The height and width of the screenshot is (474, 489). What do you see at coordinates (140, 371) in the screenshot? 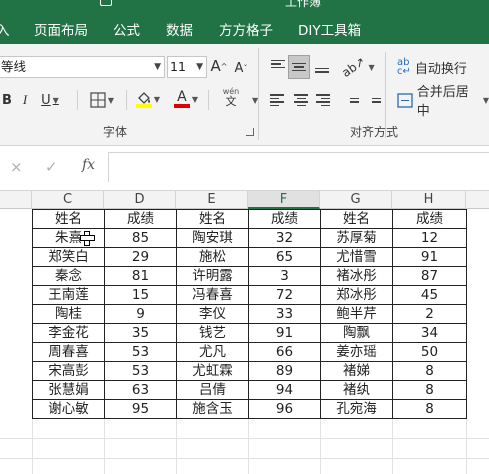
I see `score-cell: 53` at bounding box center [140, 371].